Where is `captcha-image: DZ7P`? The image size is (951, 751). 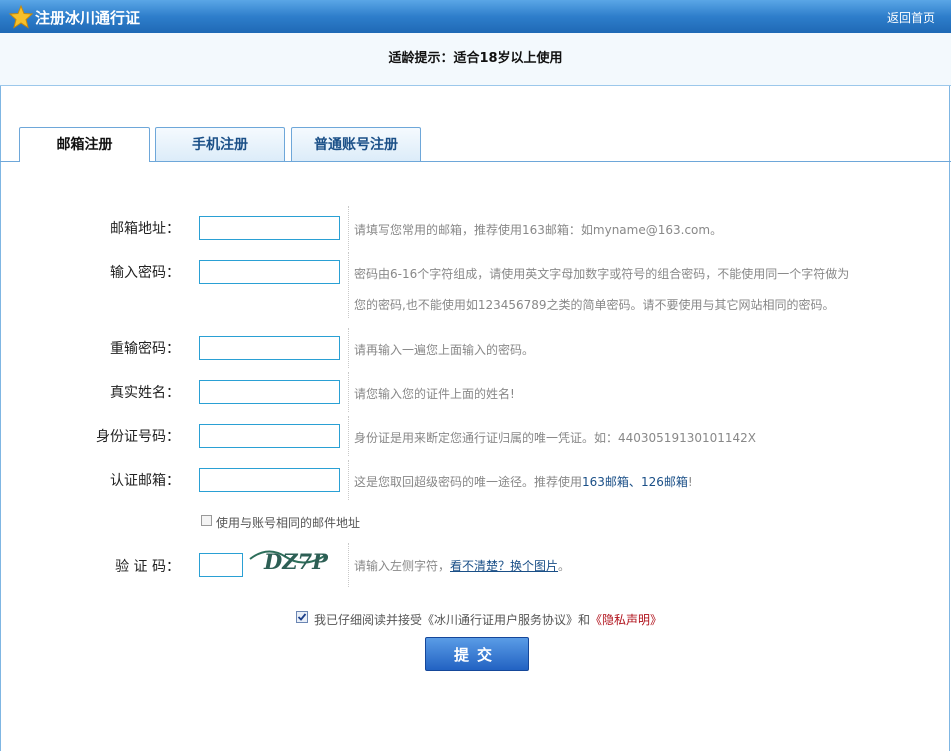
captcha-image: DZ7P is located at coordinates (288, 560).